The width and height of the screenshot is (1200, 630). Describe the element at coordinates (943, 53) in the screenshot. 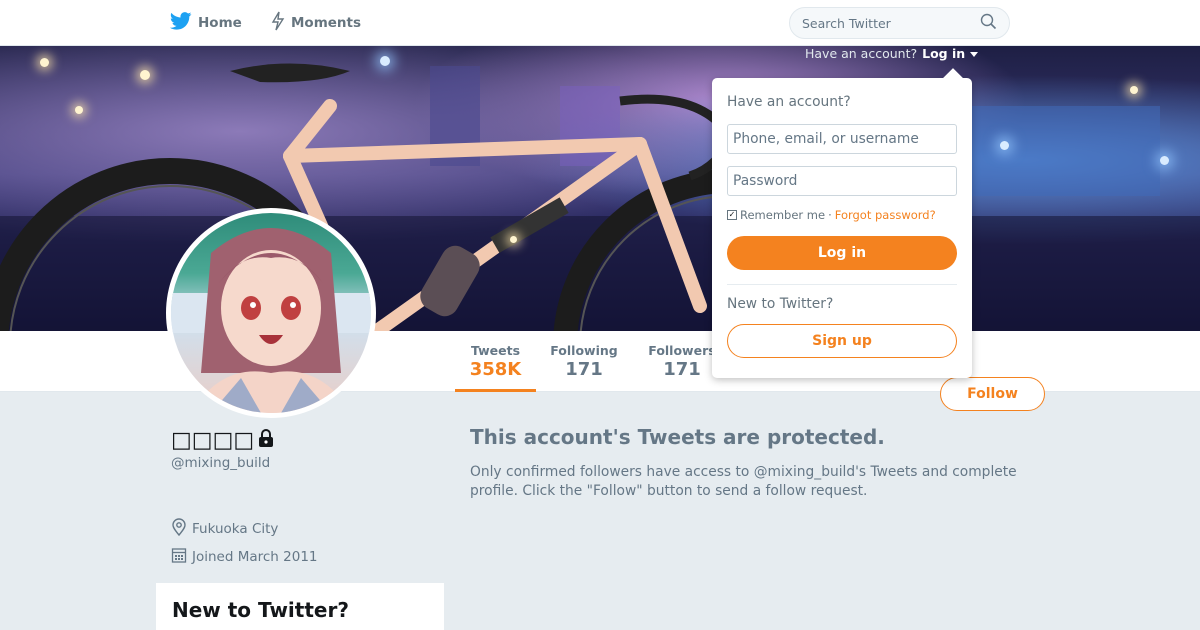

I see `login-link: Log in` at that location.